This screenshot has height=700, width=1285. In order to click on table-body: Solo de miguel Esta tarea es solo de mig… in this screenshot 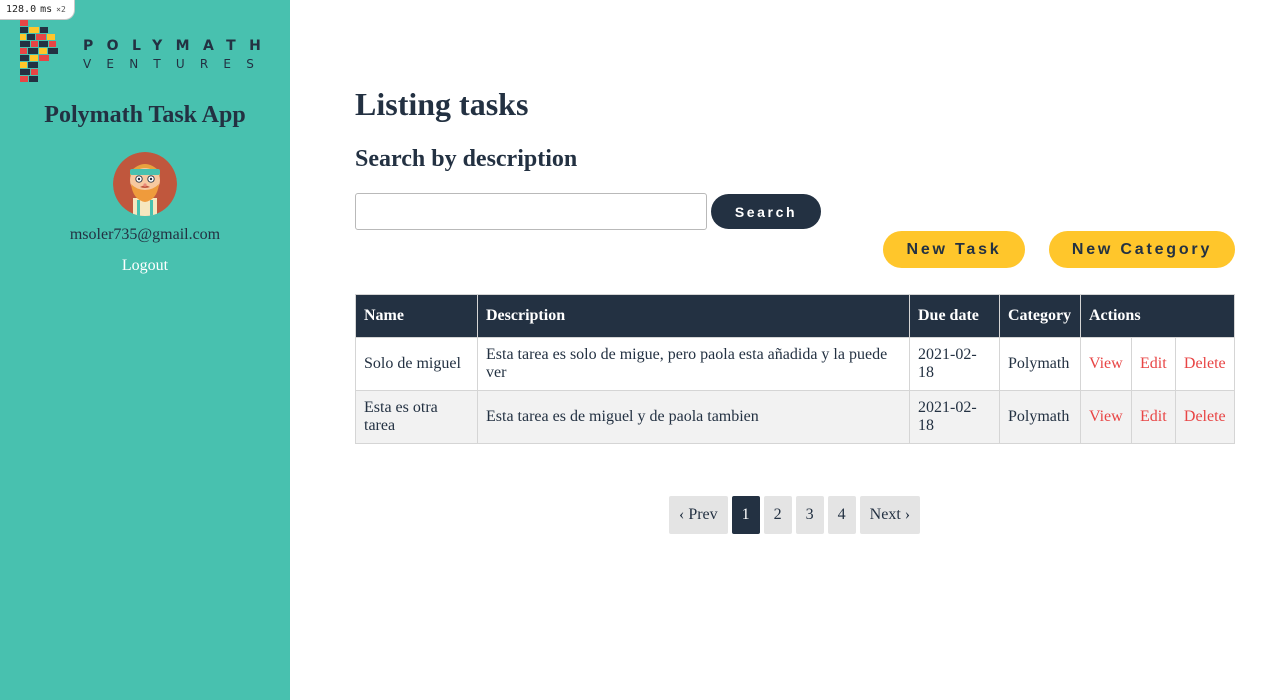, I will do `click(795, 390)`.